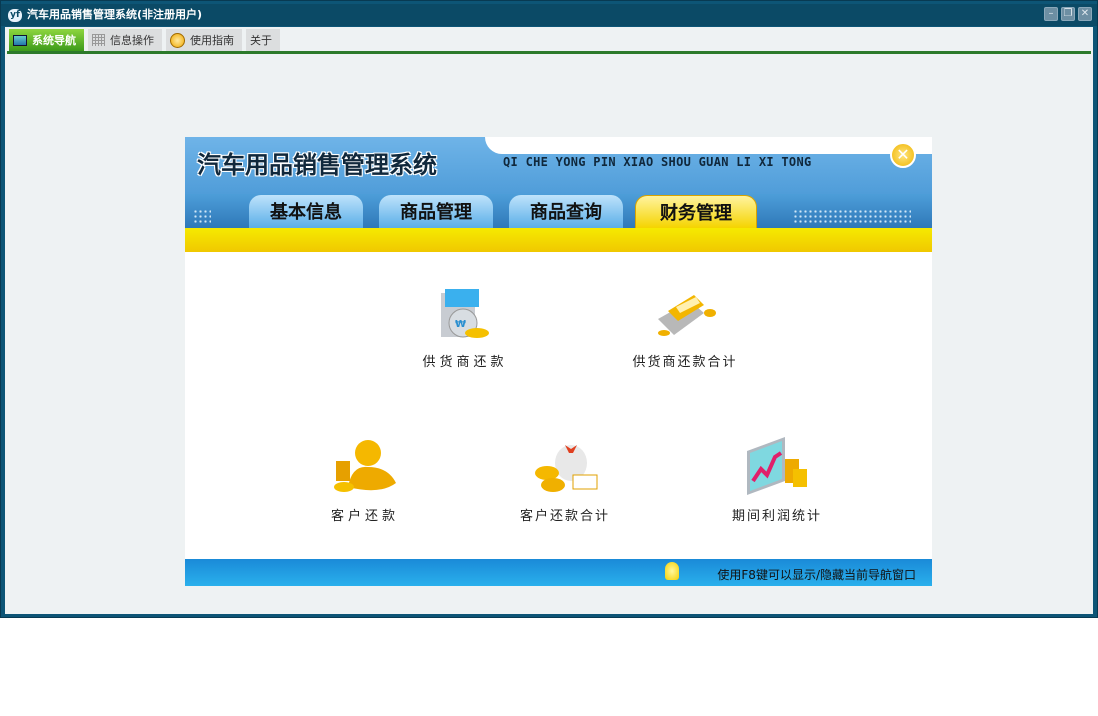  What do you see at coordinates (465, 313) in the screenshot?
I see `supplier-payment-icon: ₩` at bounding box center [465, 313].